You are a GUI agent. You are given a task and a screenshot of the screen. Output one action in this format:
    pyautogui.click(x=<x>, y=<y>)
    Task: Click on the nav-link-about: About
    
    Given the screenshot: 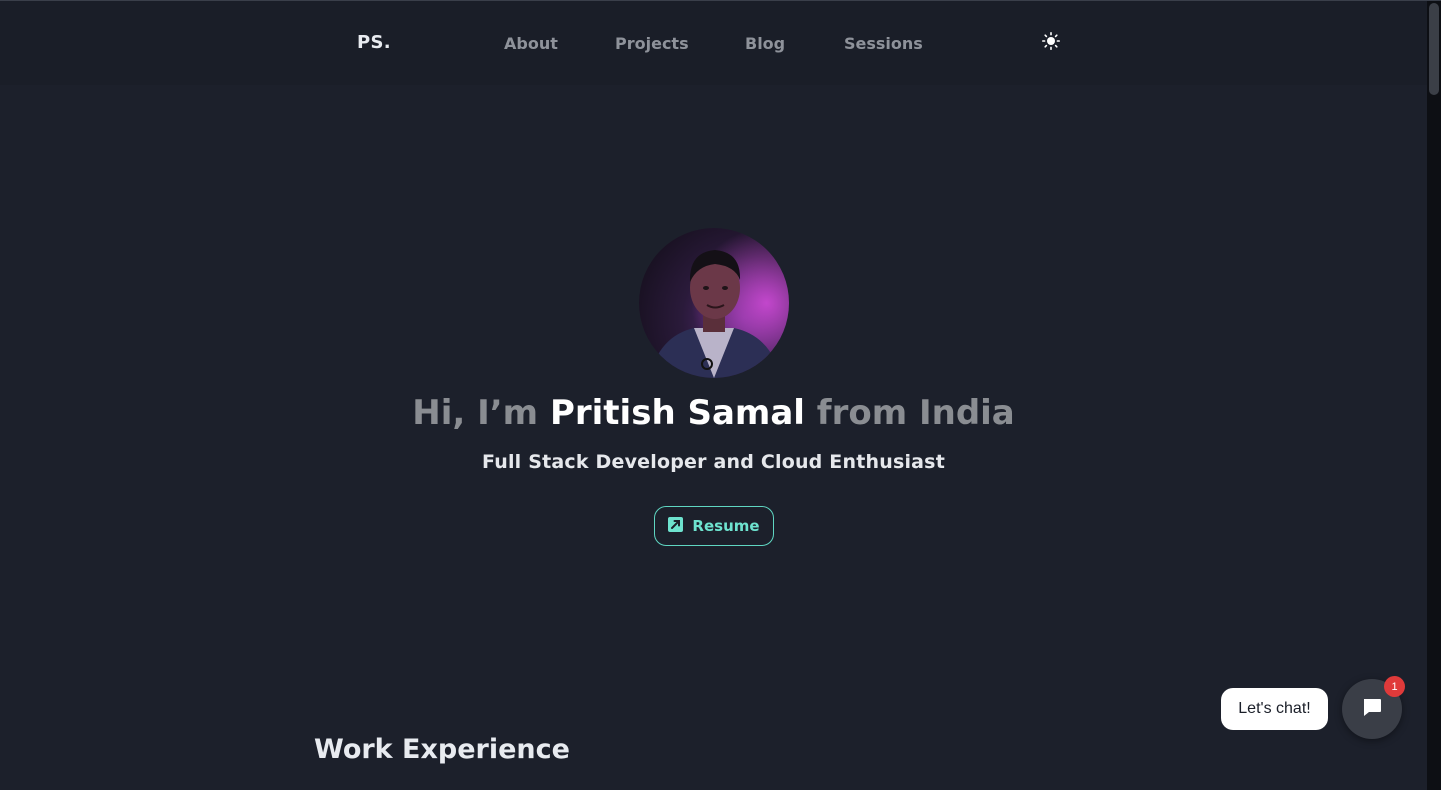 What is the action you would take?
    pyautogui.click(x=531, y=43)
    